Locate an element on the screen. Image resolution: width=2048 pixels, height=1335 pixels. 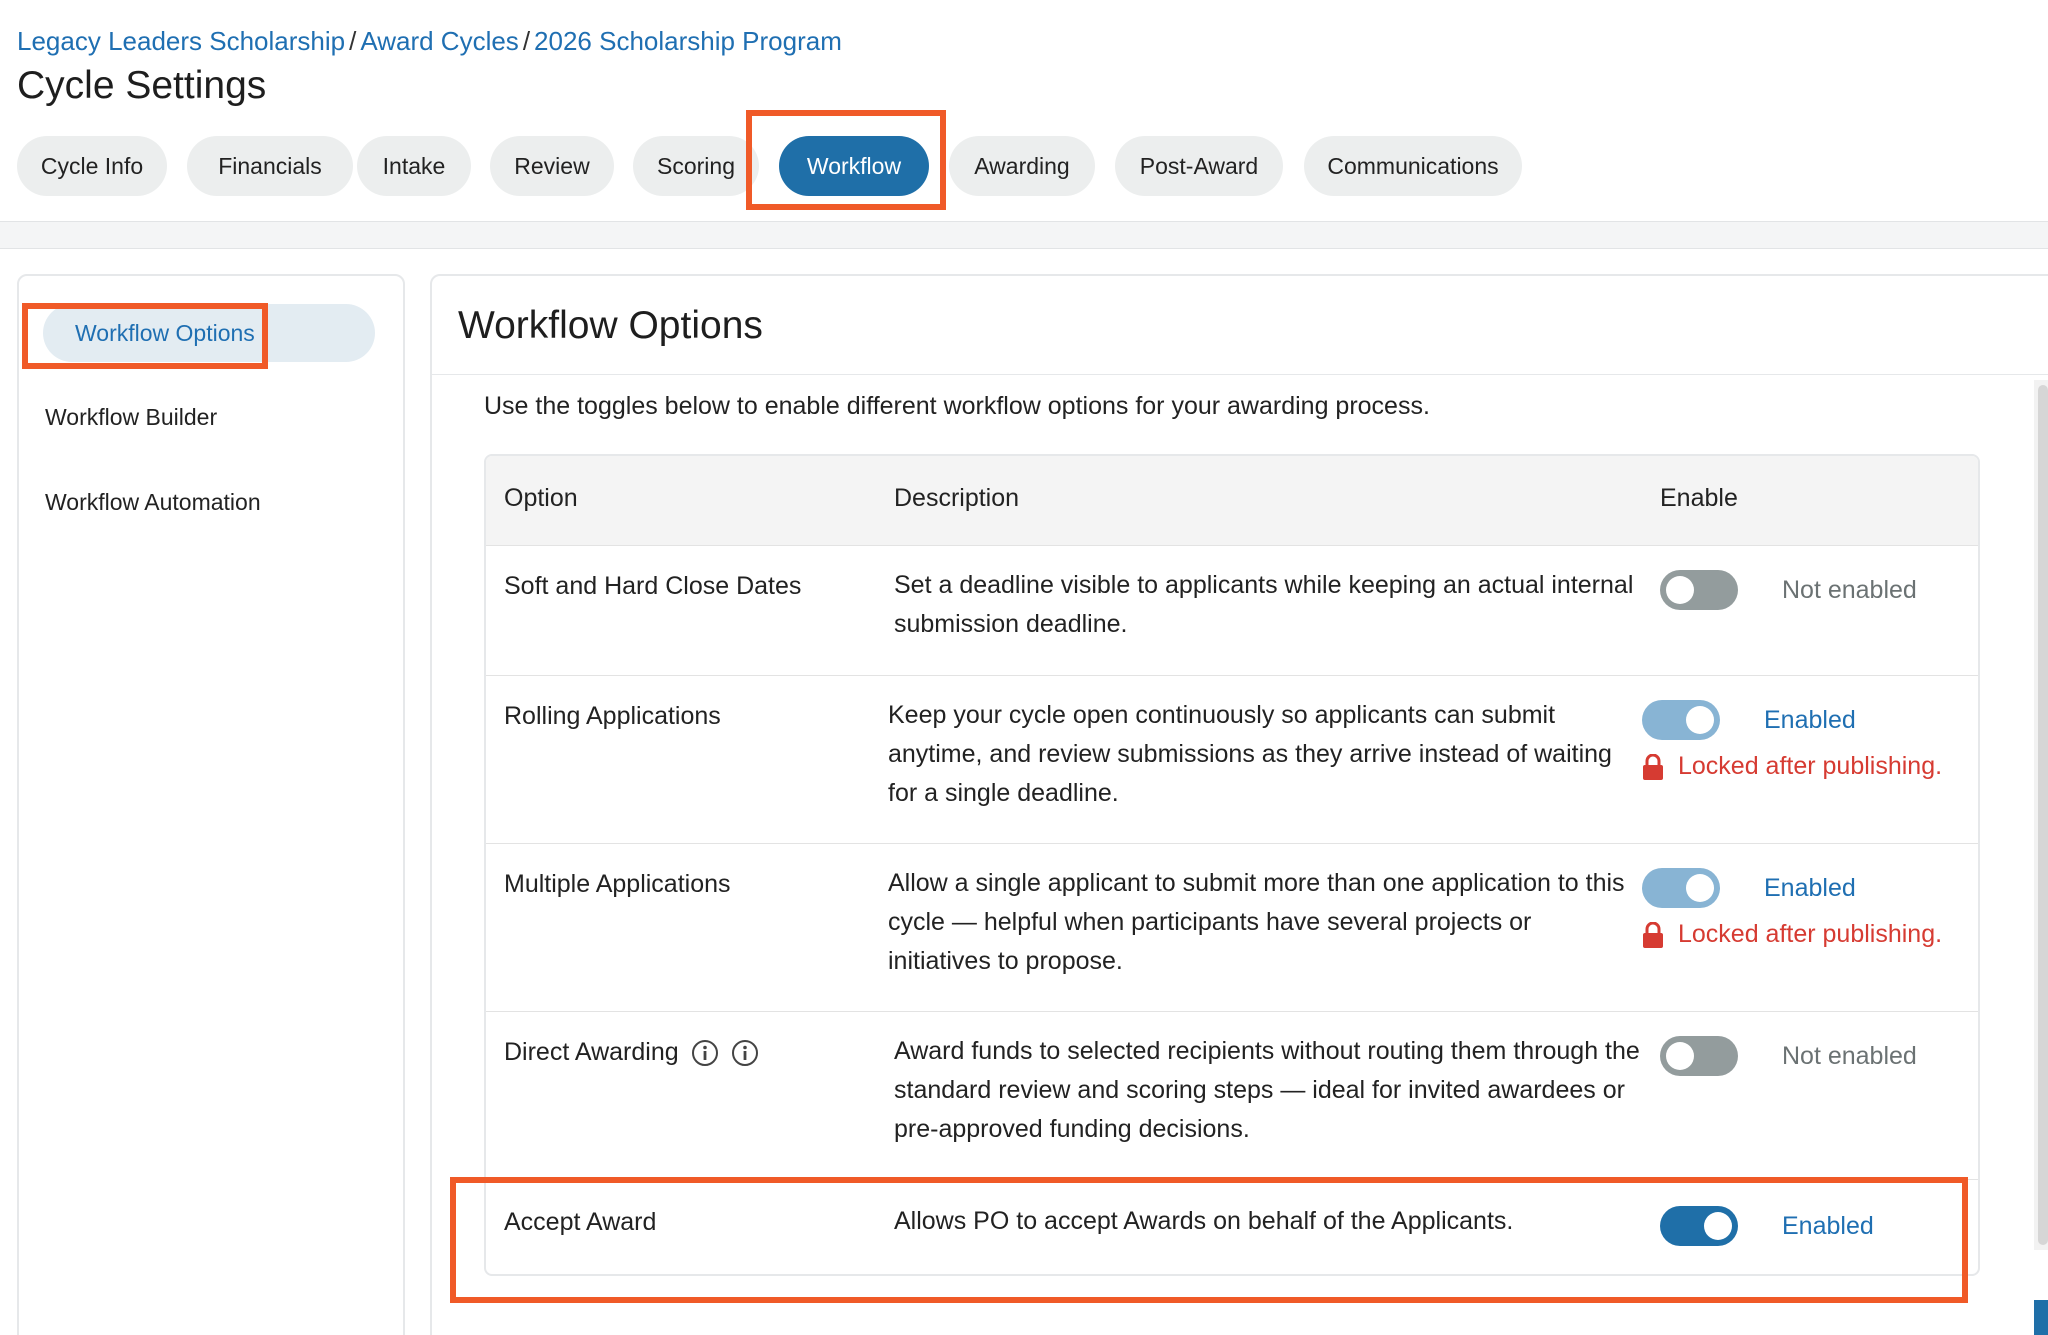
scrollbar-thumb is located at coordinates (2043, 815).